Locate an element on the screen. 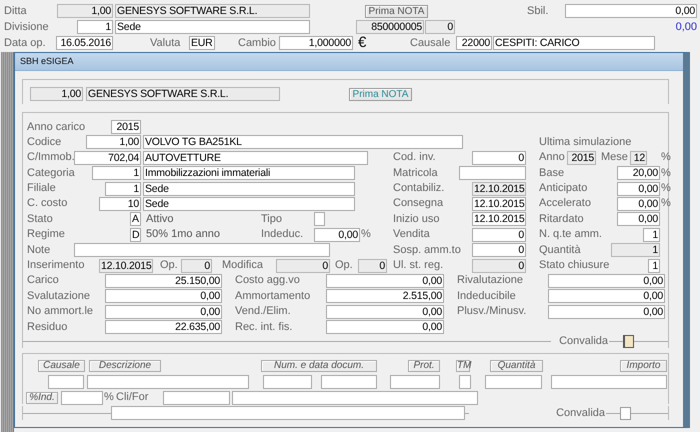 Image resolution: width=700 pixels, height=432 pixels. input-field: A is located at coordinates (135, 219).